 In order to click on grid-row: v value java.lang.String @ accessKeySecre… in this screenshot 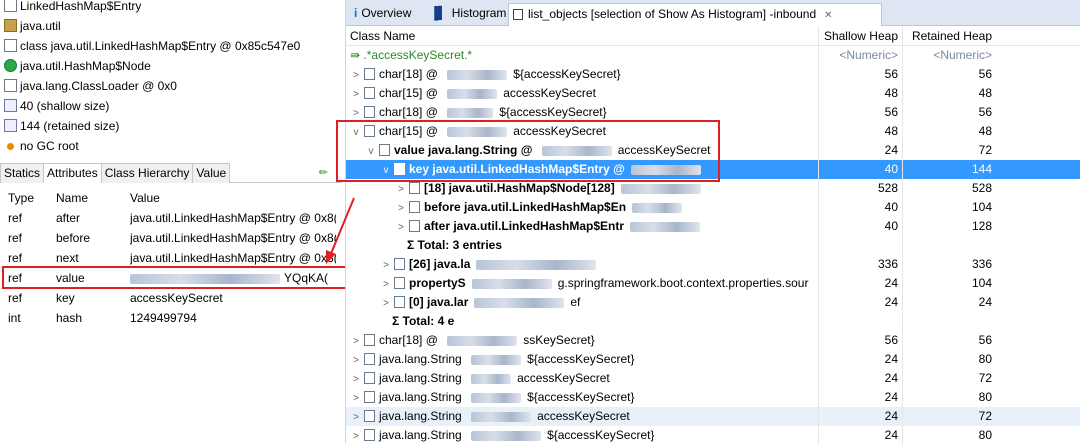, I will do `click(713, 150)`.